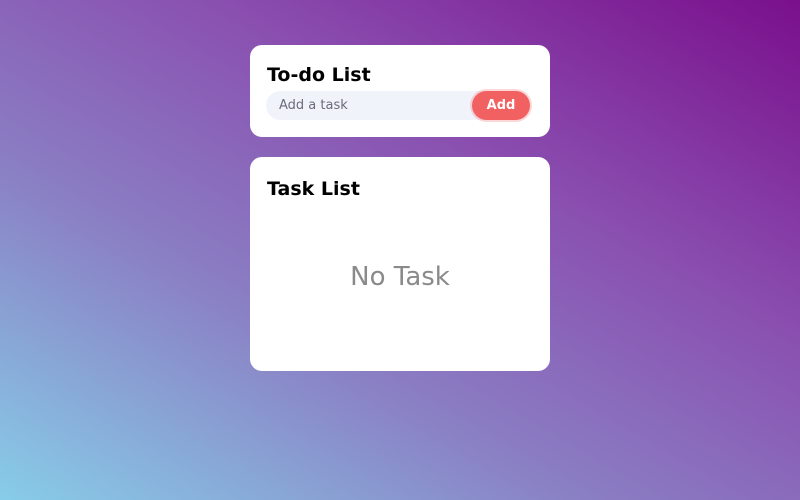 The width and height of the screenshot is (800, 500). I want to click on task-input, so click(366, 105).